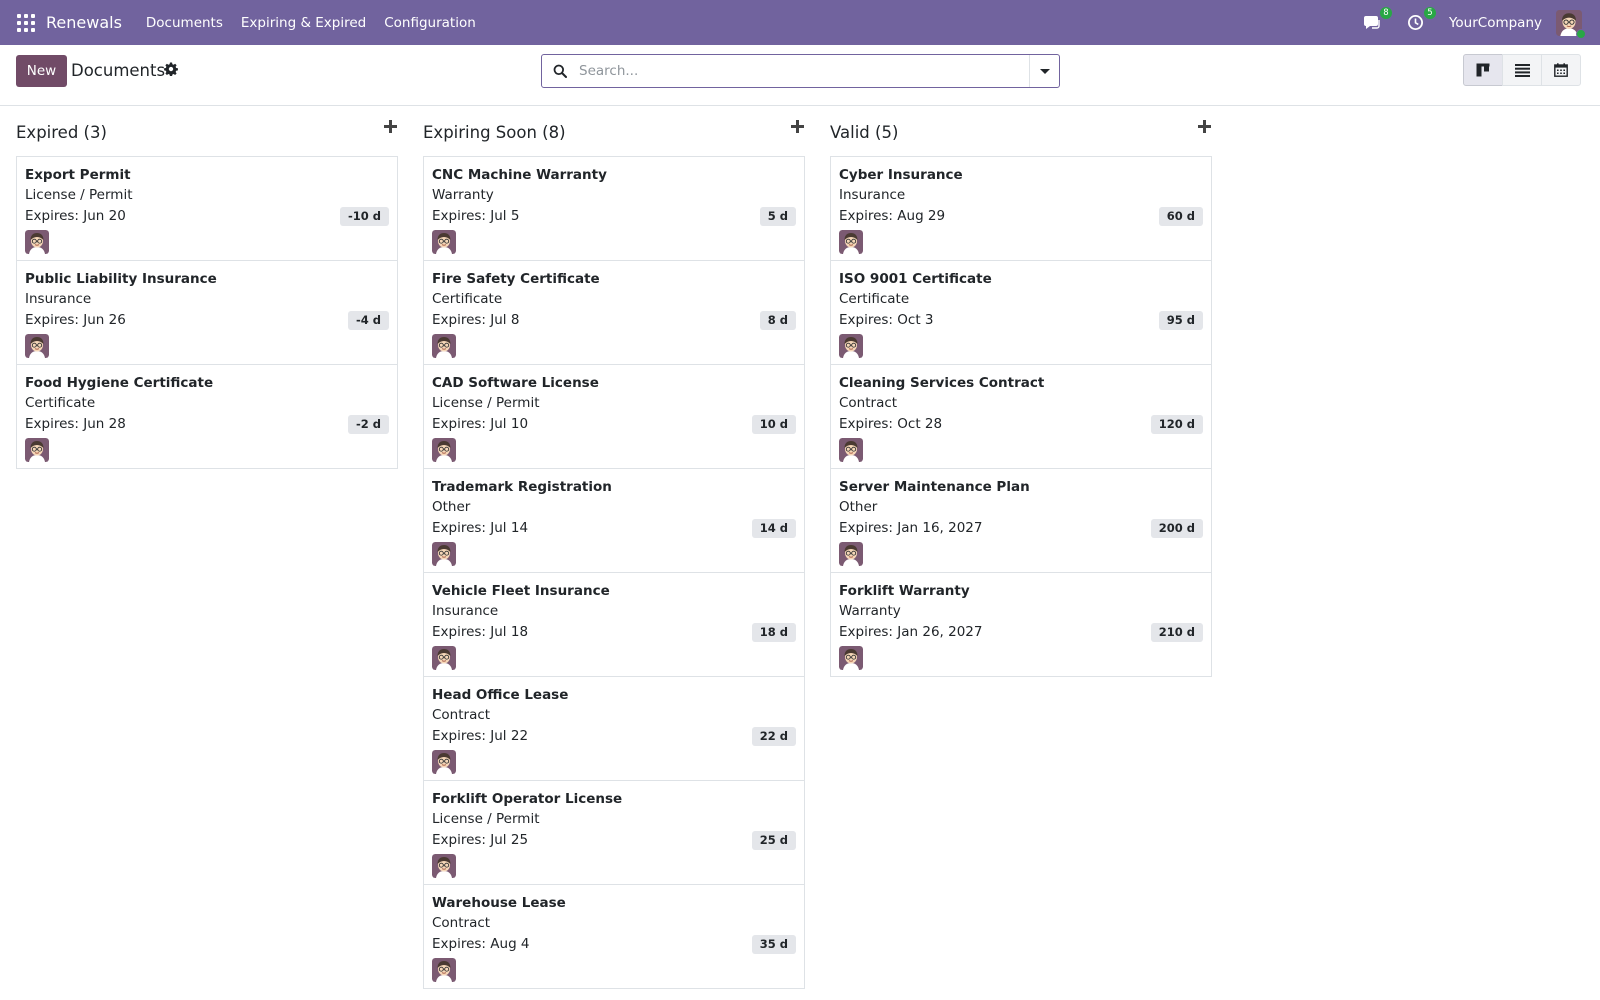 The width and height of the screenshot is (1600, 1000). Describe the element at coordinates (499, 903) in the screenshot. I see `card-name: Warehouse Lease` at that location.